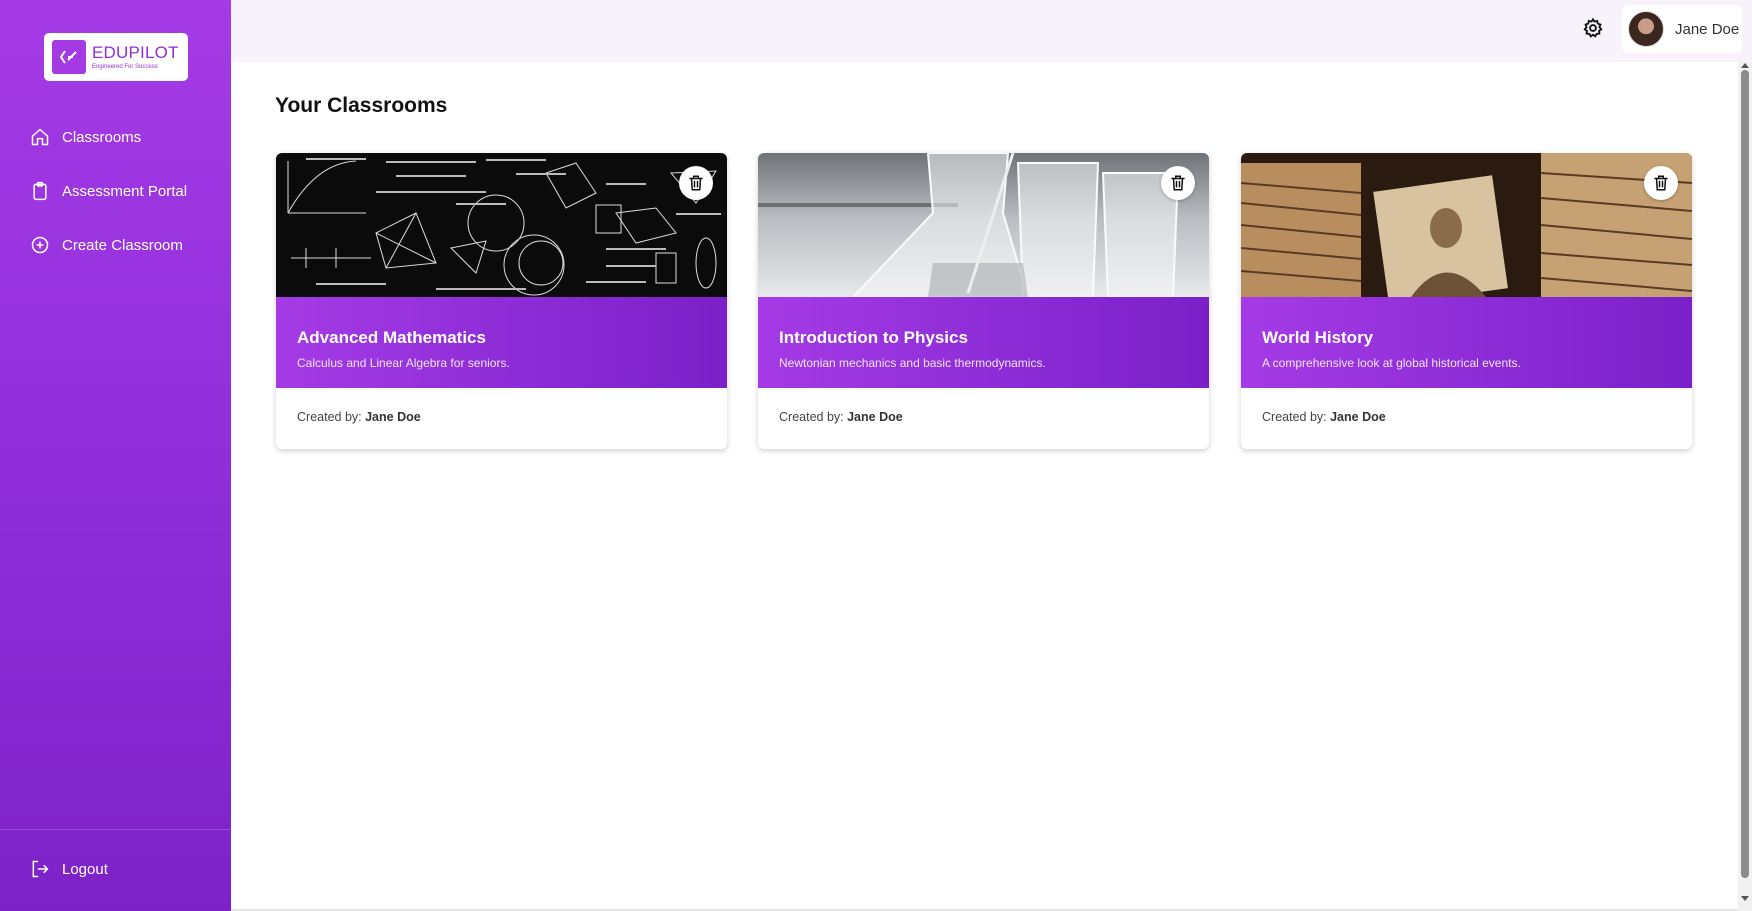 This screenshot has width=1752, height=911. I want to click on sidebar-item-create-classroom: Create Classroom, so click(106, 245).